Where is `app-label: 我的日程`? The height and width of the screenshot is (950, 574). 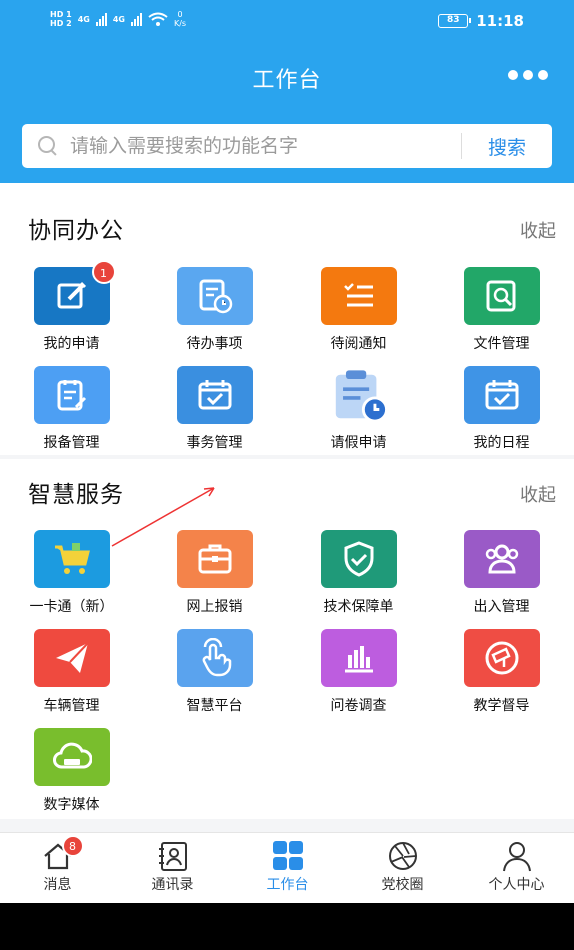 app-label: 我的日程 is located at coordinates (501, 443).